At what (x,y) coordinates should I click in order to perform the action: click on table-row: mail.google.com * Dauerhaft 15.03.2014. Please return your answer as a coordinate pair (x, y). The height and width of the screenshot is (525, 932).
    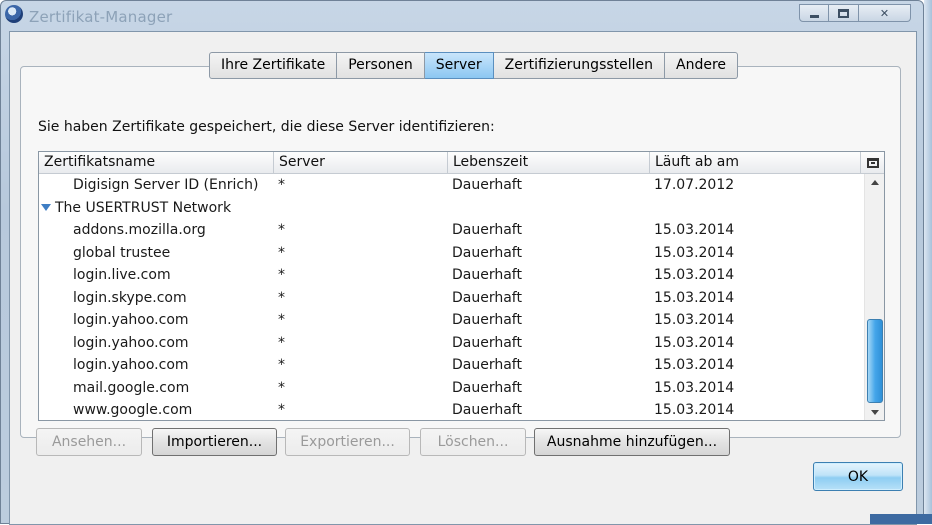
    Looking at the image, I should click on (451, 388).